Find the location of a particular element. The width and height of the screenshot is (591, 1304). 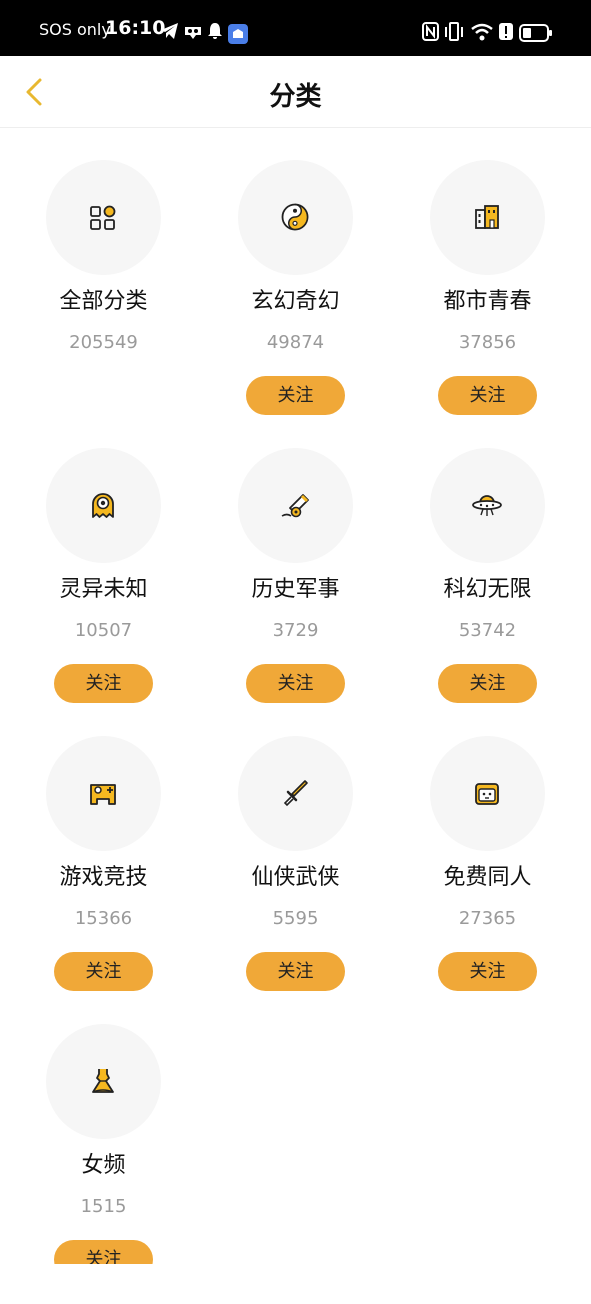

category-item-fantasy: 玄幻奇幻 49874 关注 is located at coordinates (295, 300).